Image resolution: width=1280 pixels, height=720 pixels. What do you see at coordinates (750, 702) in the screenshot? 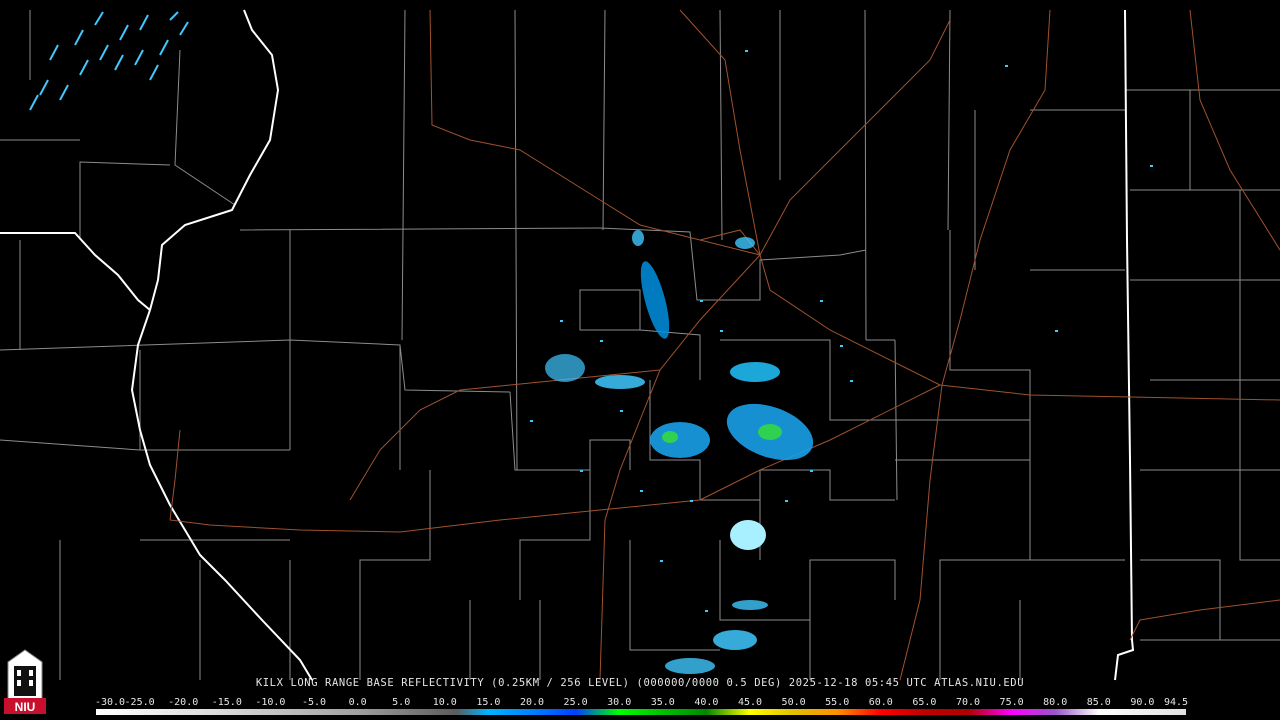
I see `colorbar-label: 45.0` at bounding box center [750, 702].